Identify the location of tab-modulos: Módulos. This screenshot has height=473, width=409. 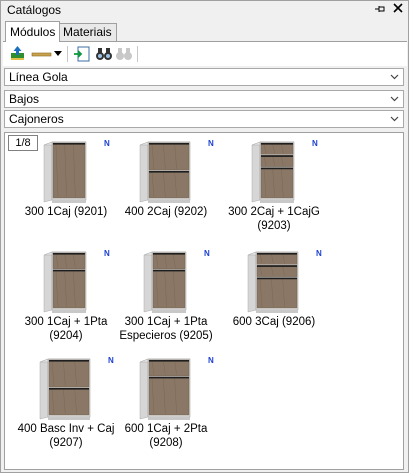
(33, 31).